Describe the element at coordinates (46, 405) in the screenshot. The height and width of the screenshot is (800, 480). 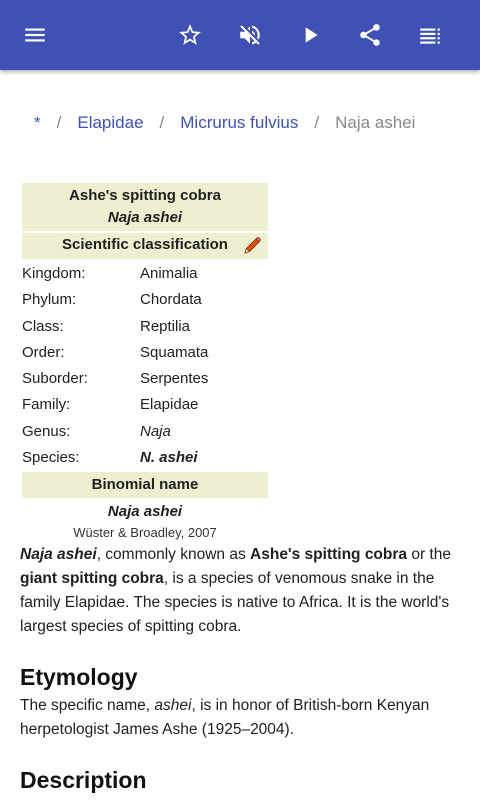
I see `rank-label: Family:` at that location.